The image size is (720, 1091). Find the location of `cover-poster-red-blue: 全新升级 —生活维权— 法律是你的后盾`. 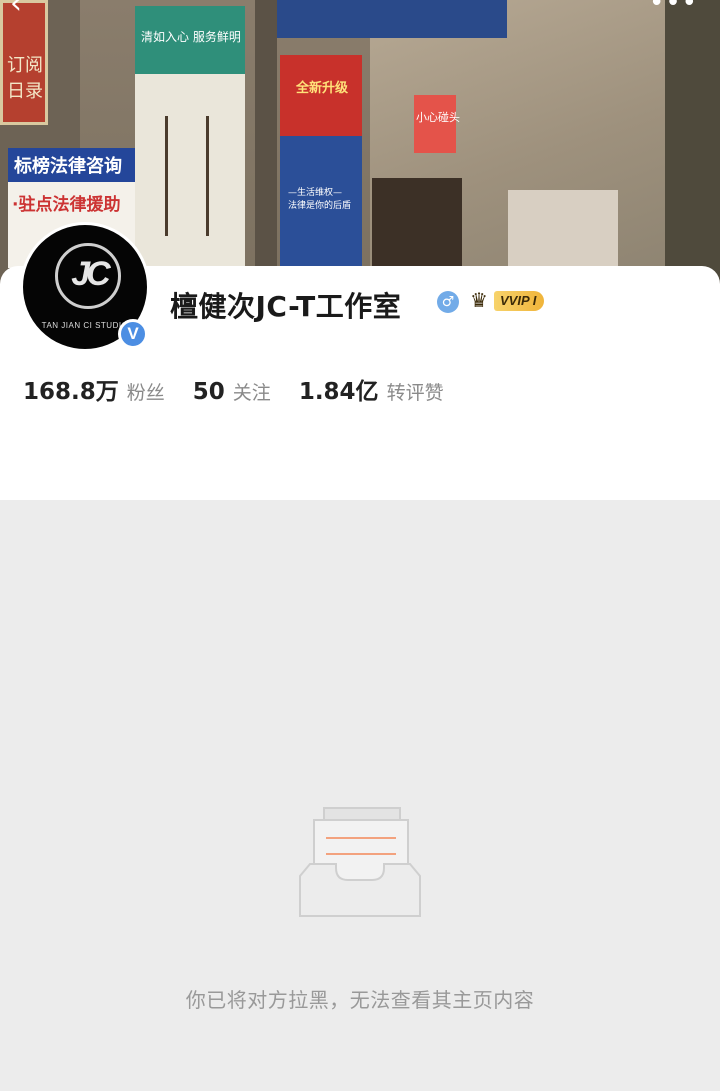

cover-poster-red-blue: 全新升级 —生活维权— 法律是你的后盾 is located at coordinates (321, 161).